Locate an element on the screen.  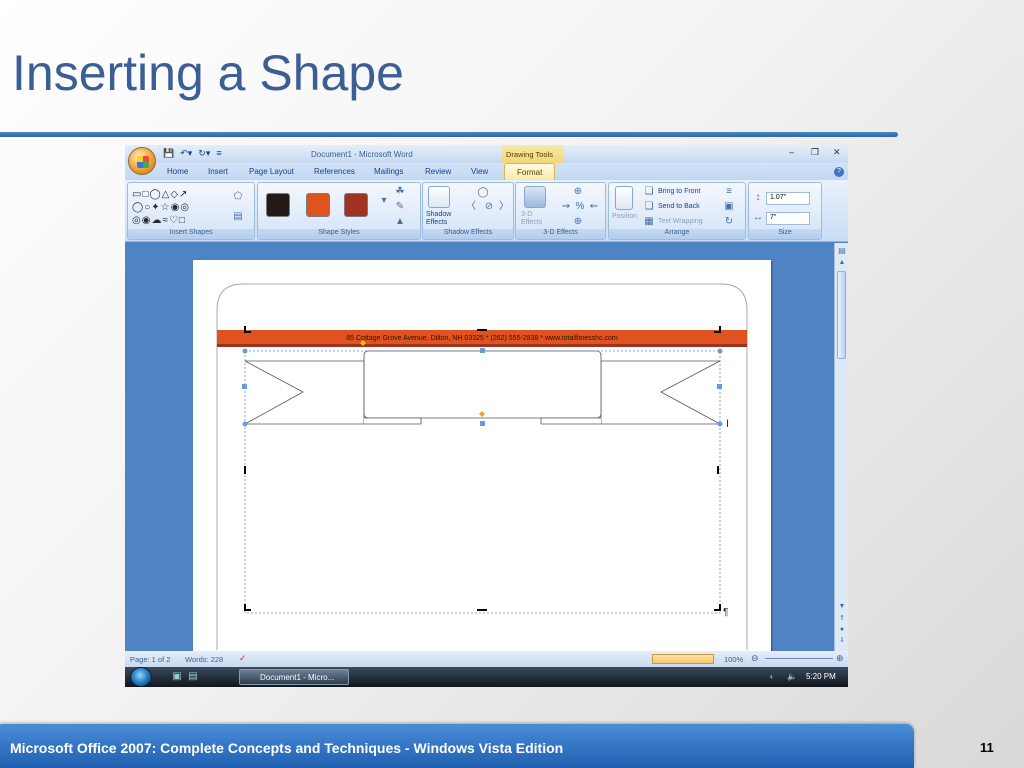
start-button is located at coordinates (141, 677).